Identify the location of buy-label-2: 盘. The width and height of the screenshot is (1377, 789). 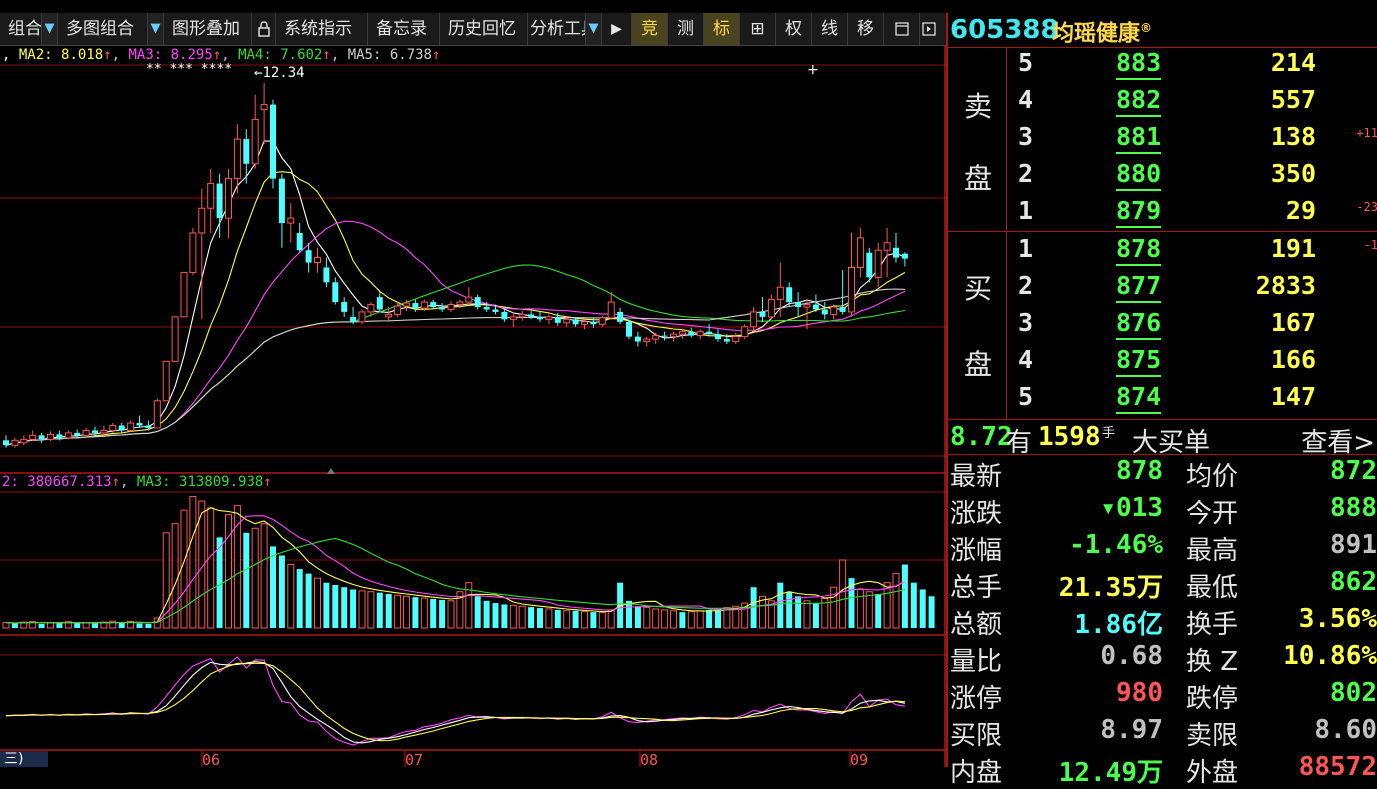
(977, 364).